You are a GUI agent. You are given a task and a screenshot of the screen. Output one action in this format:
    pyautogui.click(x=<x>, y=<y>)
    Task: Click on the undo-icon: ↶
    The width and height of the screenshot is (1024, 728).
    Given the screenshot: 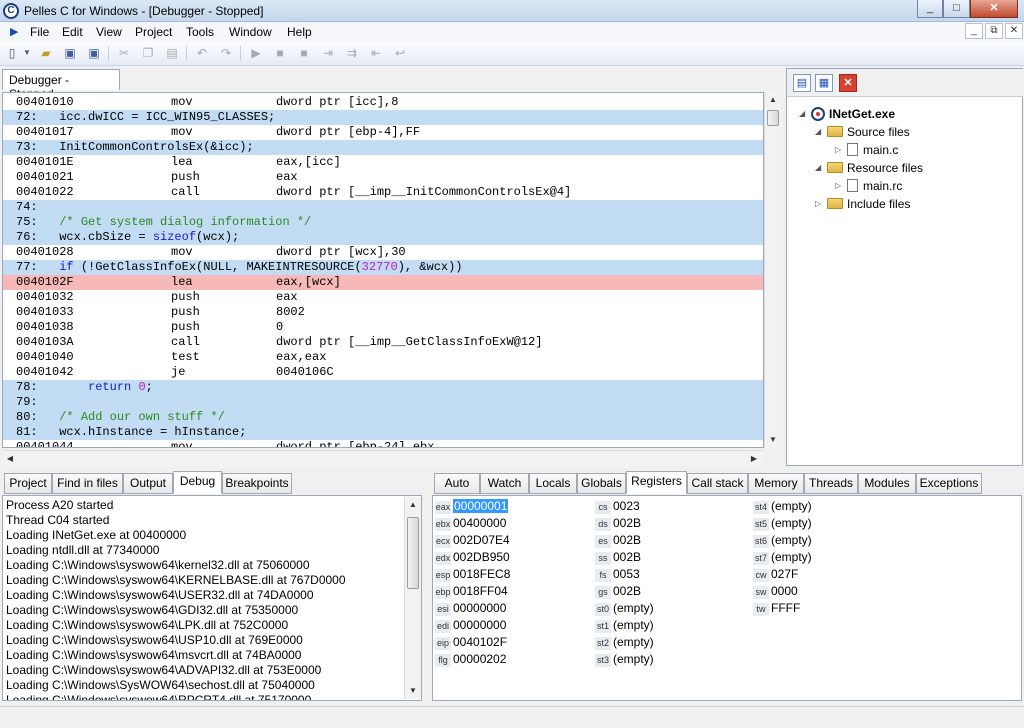 What is the action you would take?
    pyautogui.click(x=202, y=53)
    